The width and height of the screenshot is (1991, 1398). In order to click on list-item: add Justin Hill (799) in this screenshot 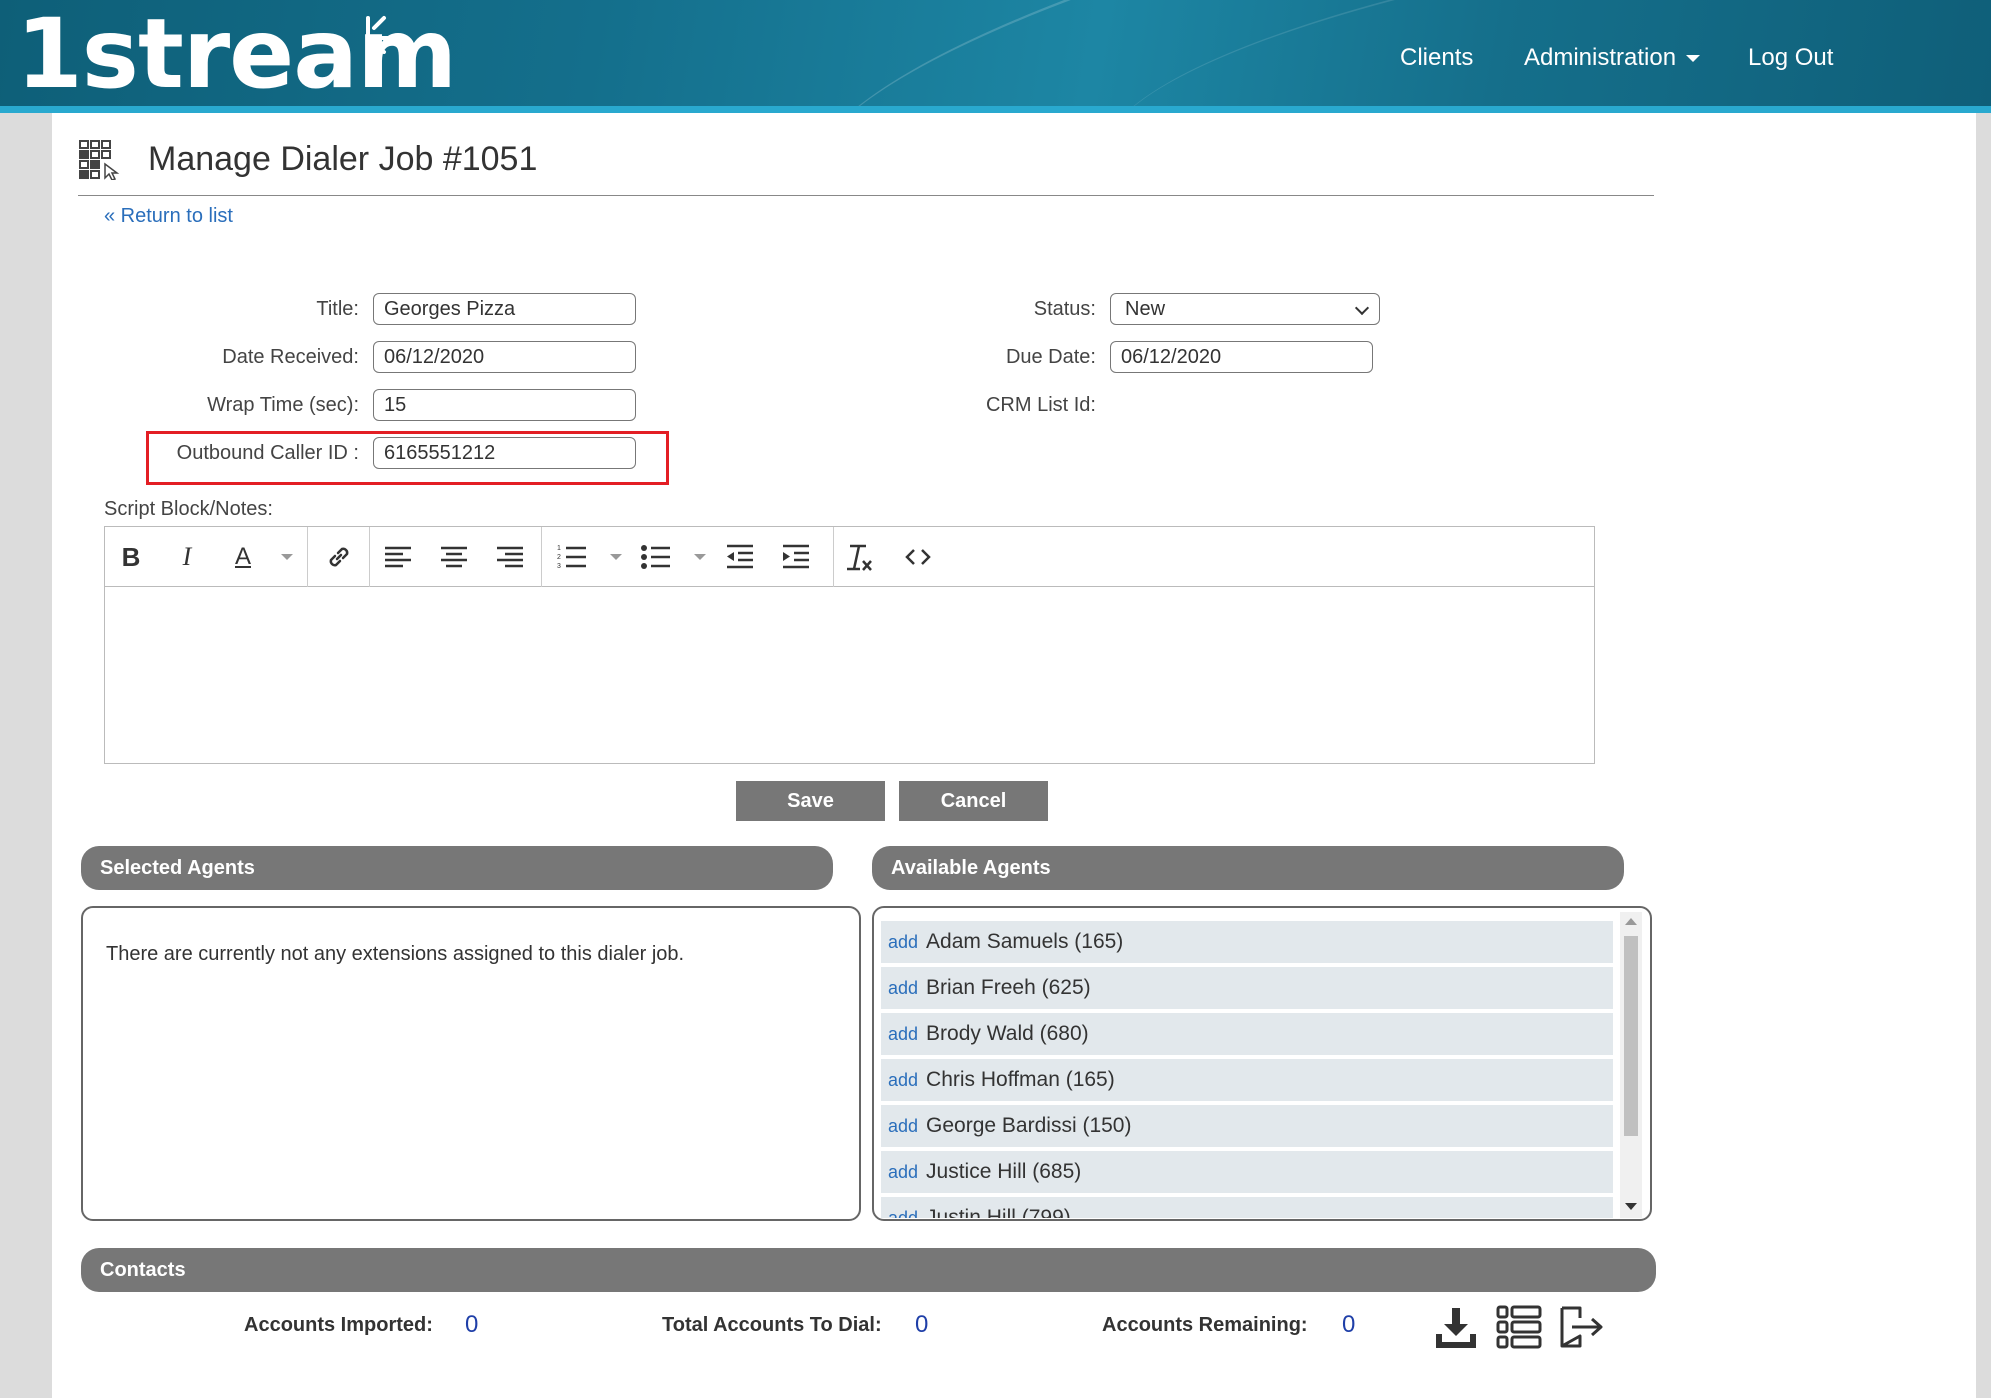, I will do `click(1247, 1207)`.